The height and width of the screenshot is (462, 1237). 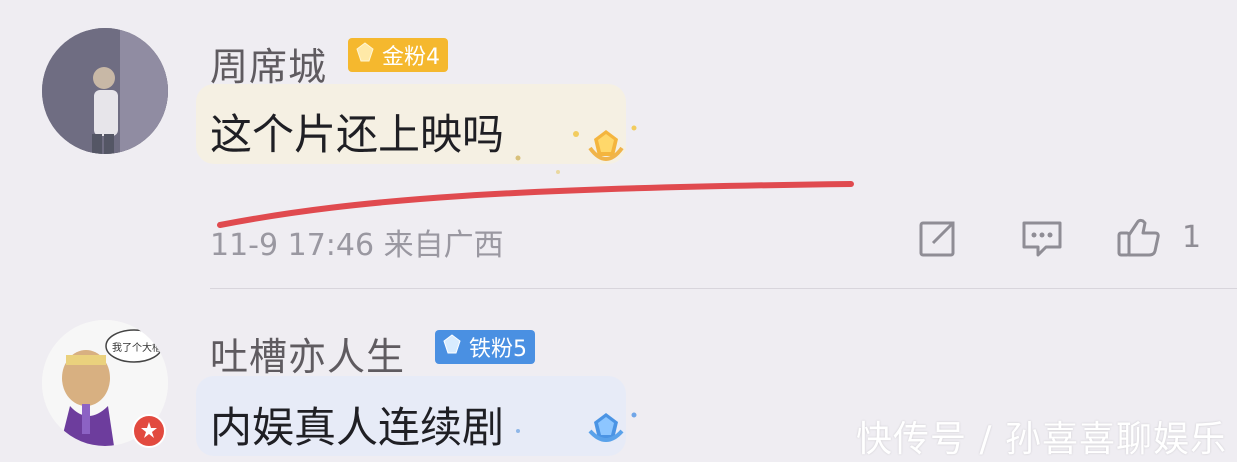 I want to click on username-comment-2: 吐槽亦人生, so click(x=307, y=353).